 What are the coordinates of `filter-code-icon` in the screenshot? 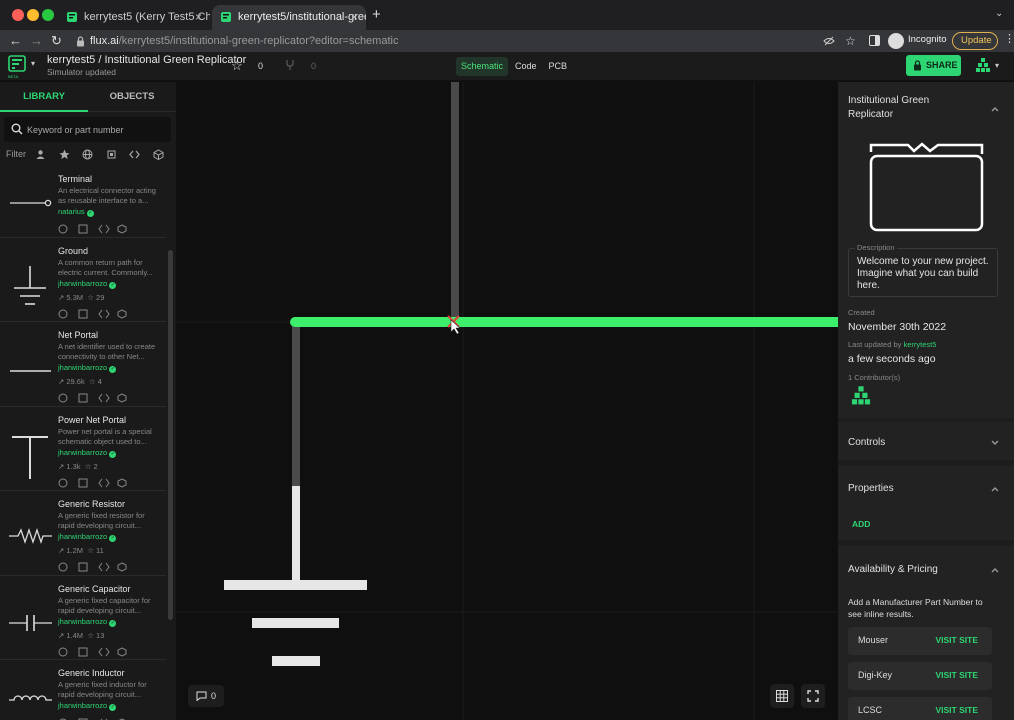 It's located at (134, 154).